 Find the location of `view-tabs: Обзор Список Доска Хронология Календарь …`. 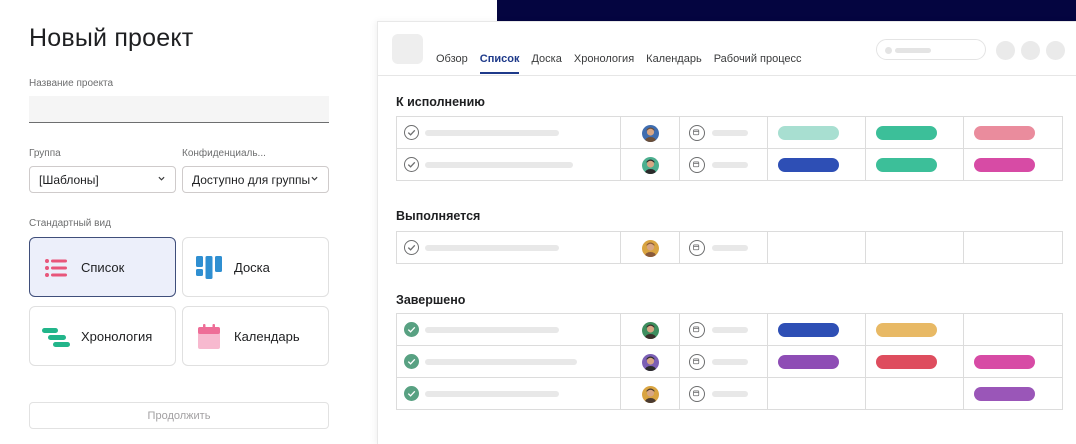

view-tabs: Обзор Список Доска Хронология Календарь … is located at coordinates (625, 63).